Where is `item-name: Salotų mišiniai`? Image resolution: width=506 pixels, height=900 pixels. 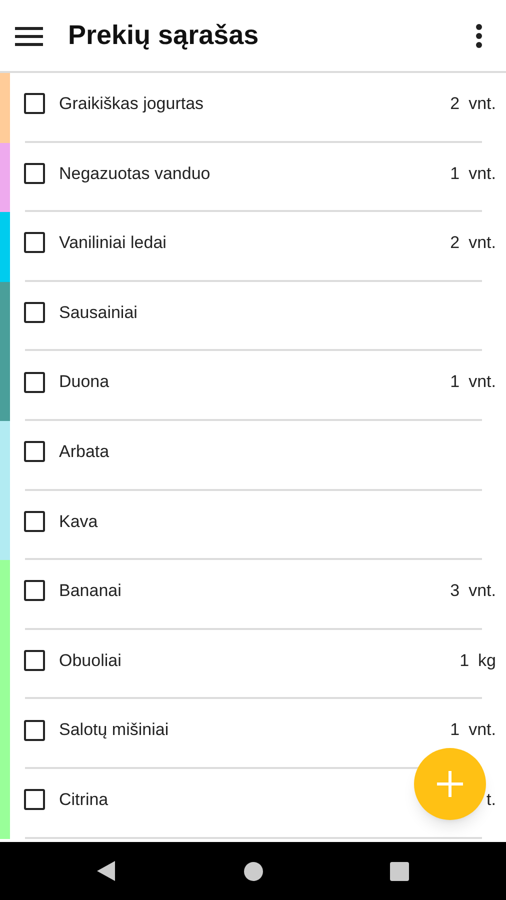 item-name: Salotų mišiniai is located at coordinates (114, 730).